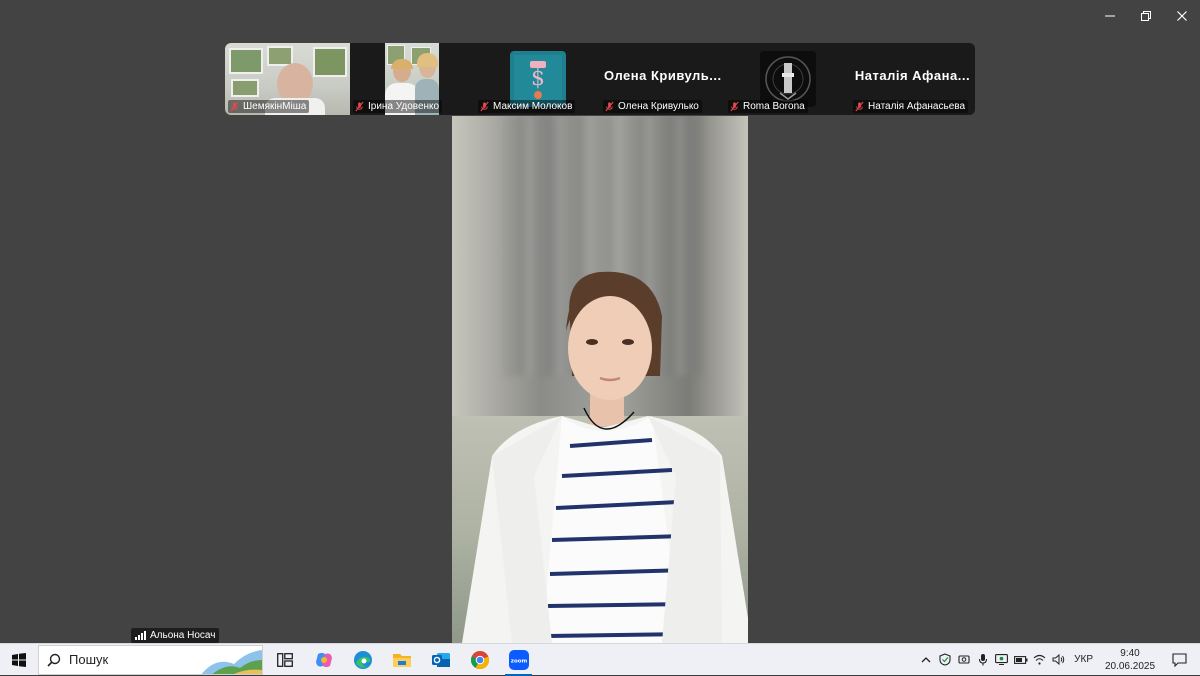 Image resolution: width=1200 pixels, height=676 pixels. Describe the element at coordinates (140, 635) in the screenshot. I see `signal-strength-icon` at that location.